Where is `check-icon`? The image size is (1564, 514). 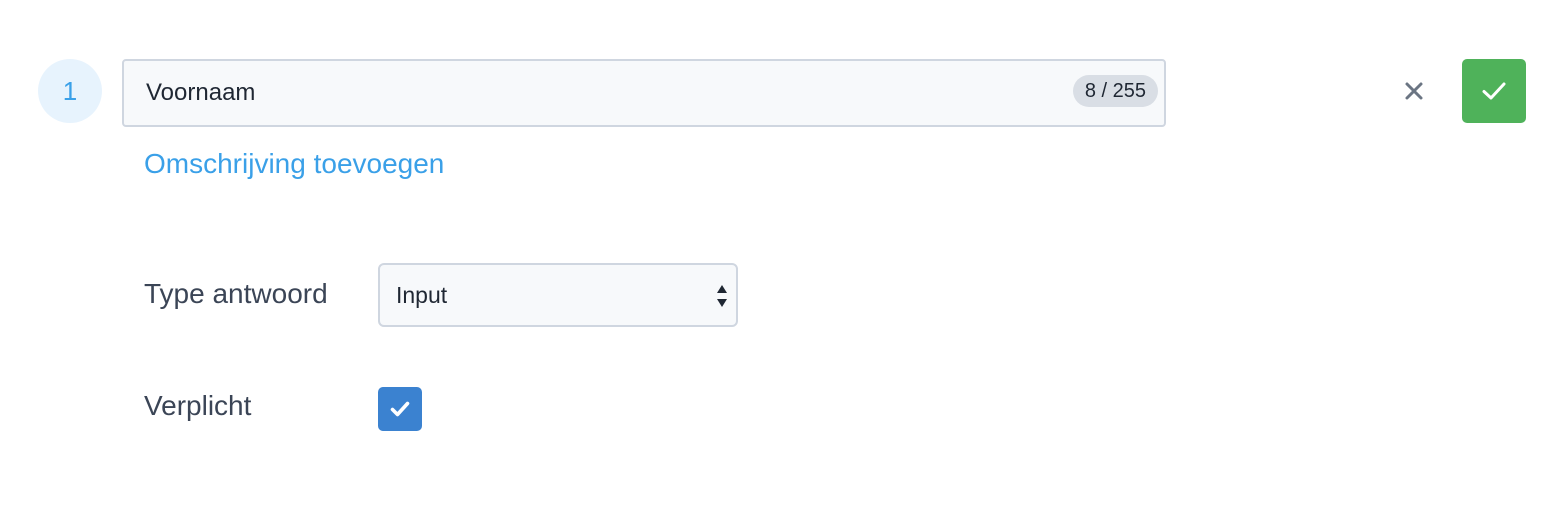
check-icon is located at coordinates (1494, 91).